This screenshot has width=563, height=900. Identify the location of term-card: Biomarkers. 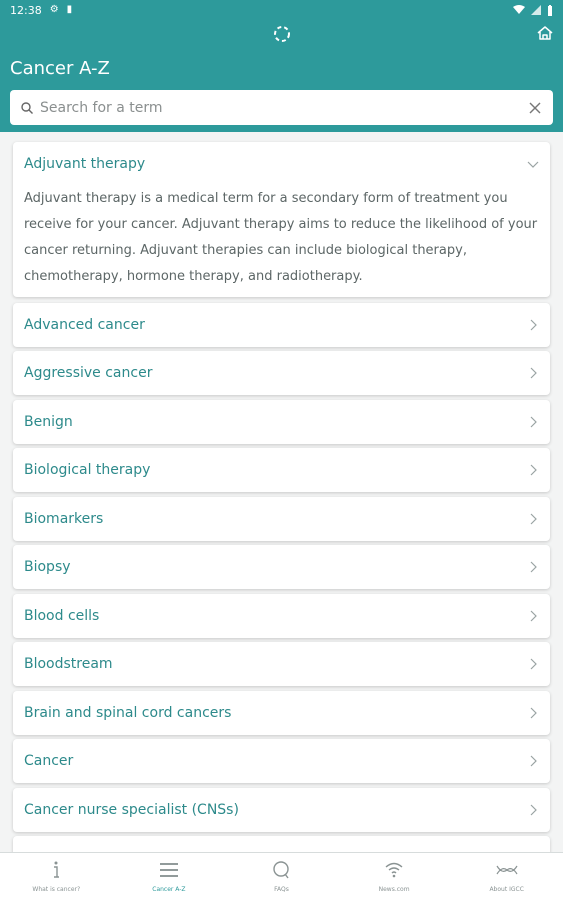
(281, 519).